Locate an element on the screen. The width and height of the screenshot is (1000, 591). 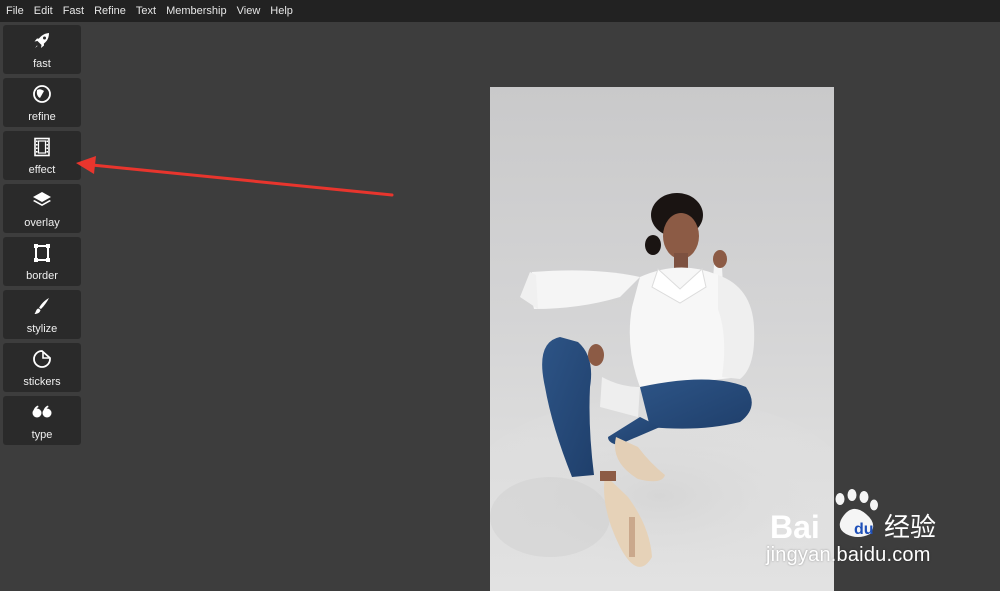
tool-refine-label: refine is located at coordinates (42, 117).